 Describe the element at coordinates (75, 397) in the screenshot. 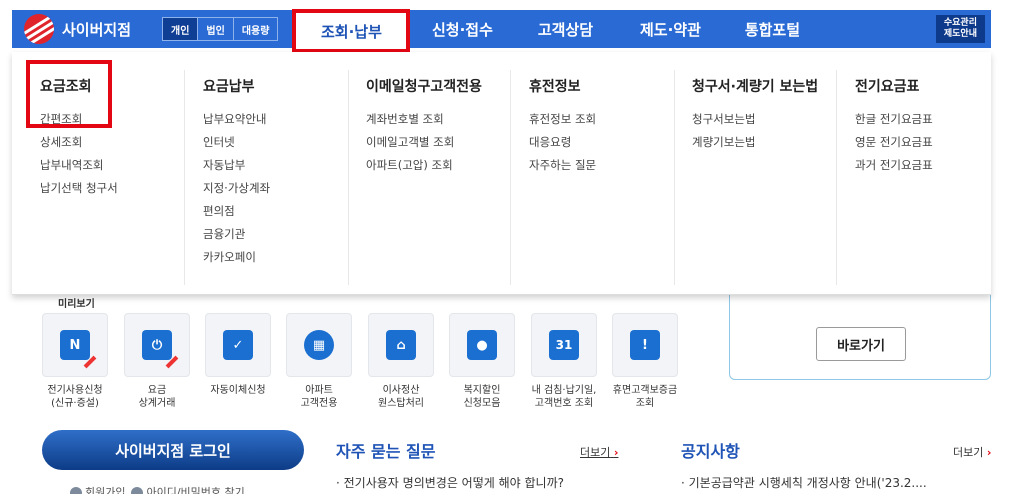

I see `quick-label: 전기사용신청 (신규·증설)` at that location.